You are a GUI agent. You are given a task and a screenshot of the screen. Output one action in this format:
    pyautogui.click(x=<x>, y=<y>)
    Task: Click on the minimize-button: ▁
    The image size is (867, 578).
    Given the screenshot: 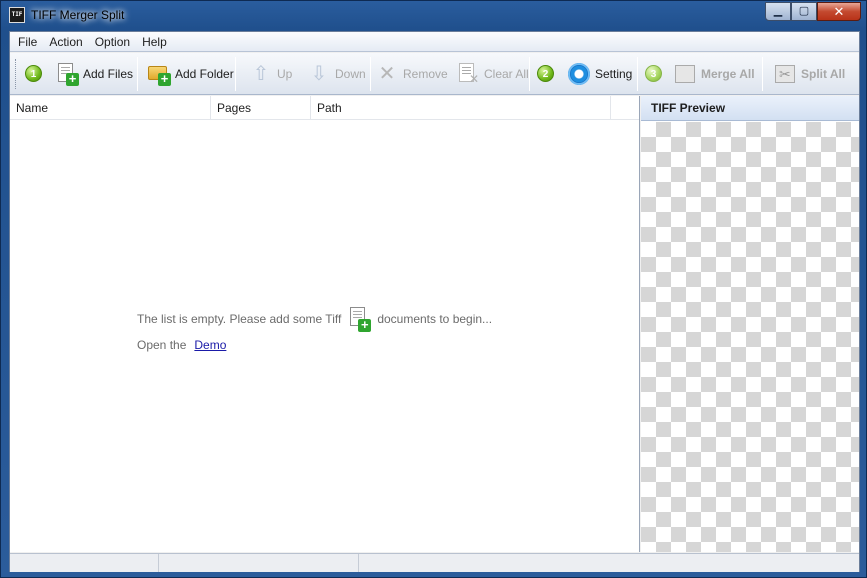 What is the action you would take?
    pyautogui.click(x=778, y=11)
    